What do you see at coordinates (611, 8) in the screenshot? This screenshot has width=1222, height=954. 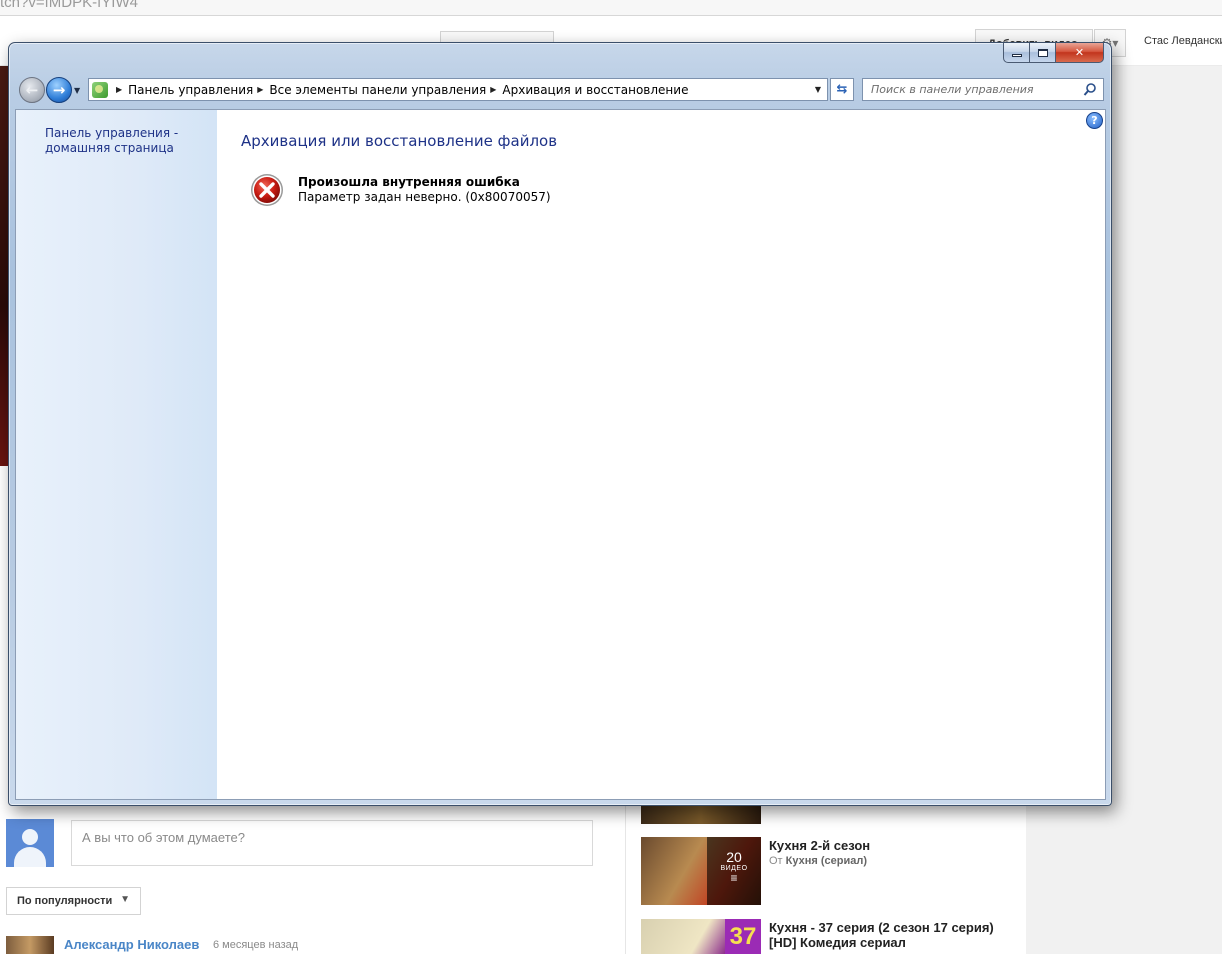 I see `browser-address-bar: tch?v=fMDPK-fYIW4` at bounding box center [611, 8].